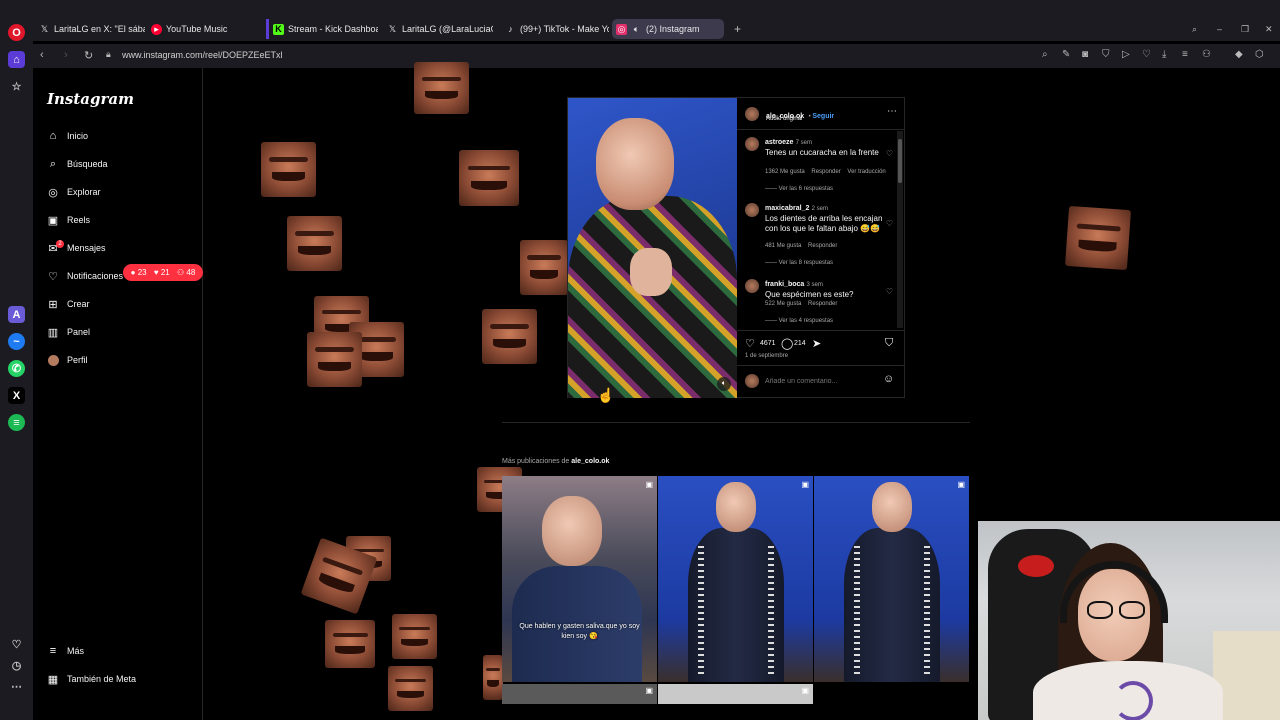  What do you see at coordinates (799, 189) in the screenshot?
I see `view-replies-button: —— Ver las 6 respuestas` at bounding box center [799, 189].